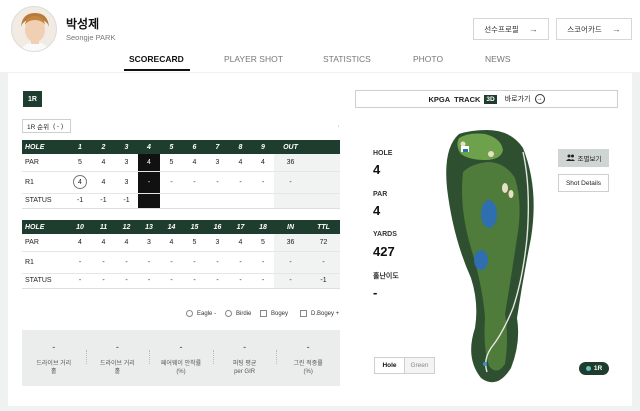  I want to click on hole-green-toggle: Hole Green, so click(404, 365).